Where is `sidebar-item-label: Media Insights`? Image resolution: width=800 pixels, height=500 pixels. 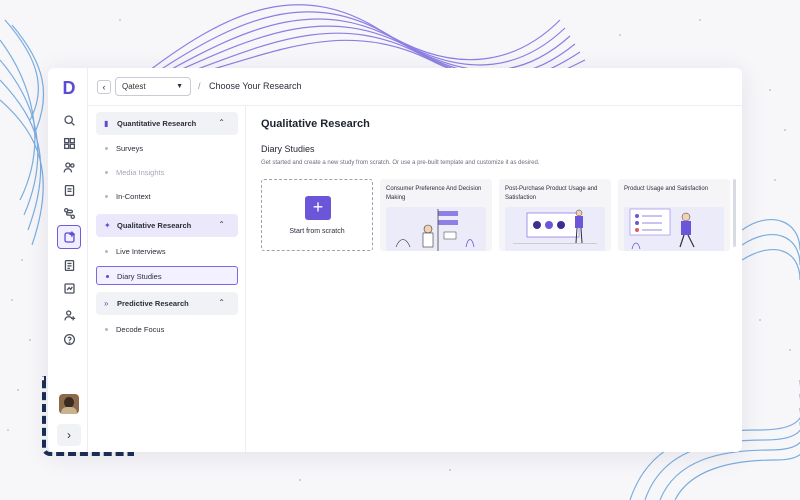
sidebar-item-label: Media Insights is located at coordinates (140, 172).